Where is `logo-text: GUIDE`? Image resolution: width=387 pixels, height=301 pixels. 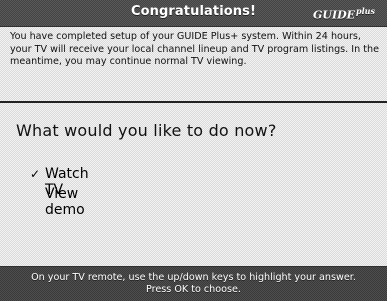
logo-text: GUIDE is located at coordinates (334, 15).